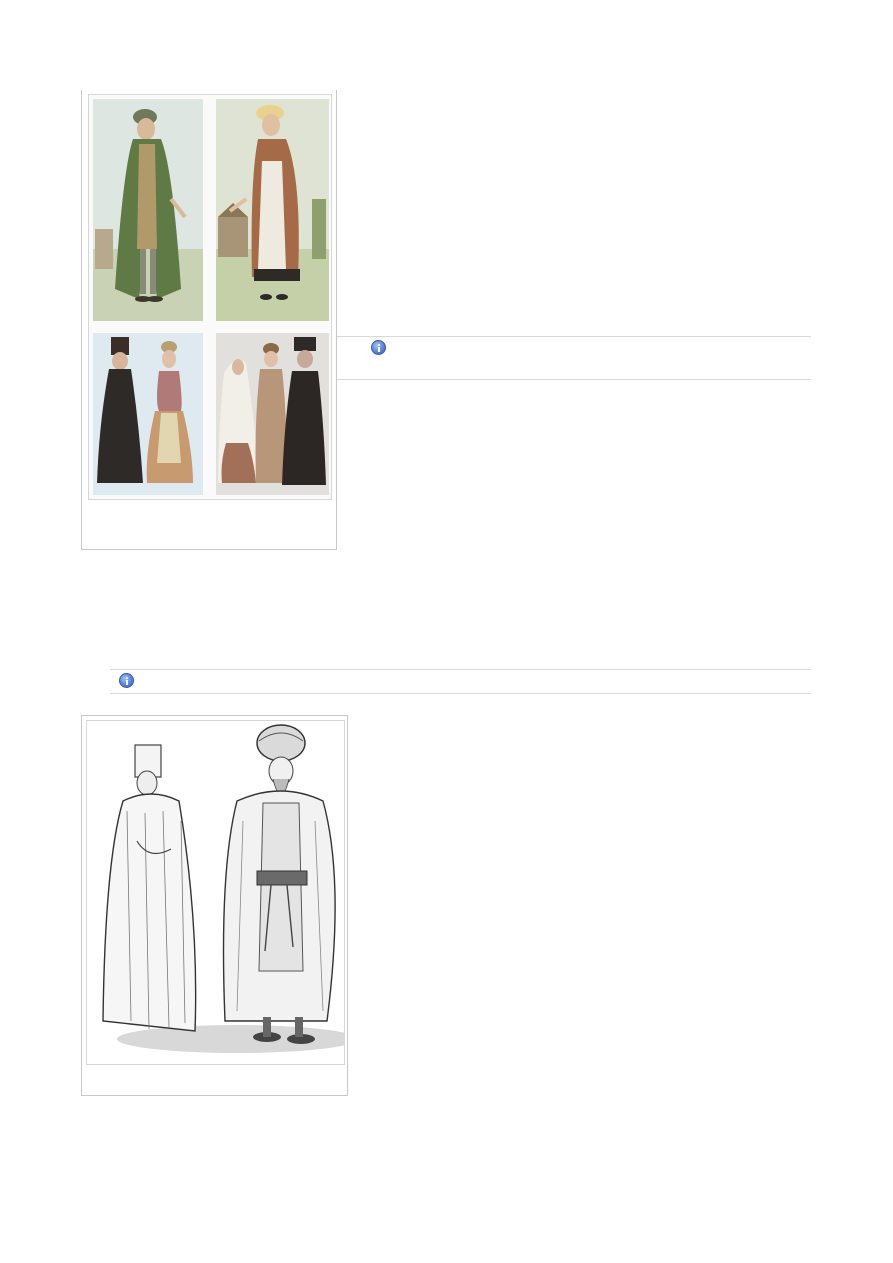 The image size is (893, 1263). I want to click on figure-1-image, so click(210, 297).